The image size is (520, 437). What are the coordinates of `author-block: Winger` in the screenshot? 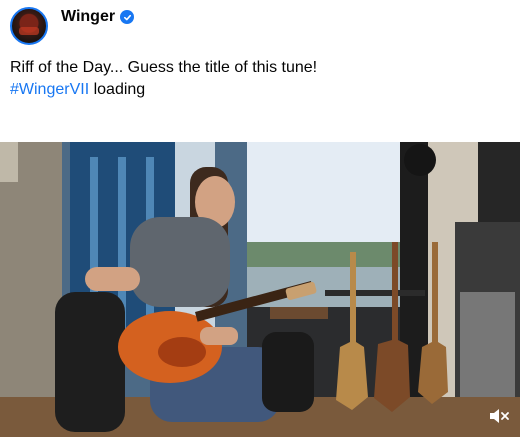 It's located at (98, 17).